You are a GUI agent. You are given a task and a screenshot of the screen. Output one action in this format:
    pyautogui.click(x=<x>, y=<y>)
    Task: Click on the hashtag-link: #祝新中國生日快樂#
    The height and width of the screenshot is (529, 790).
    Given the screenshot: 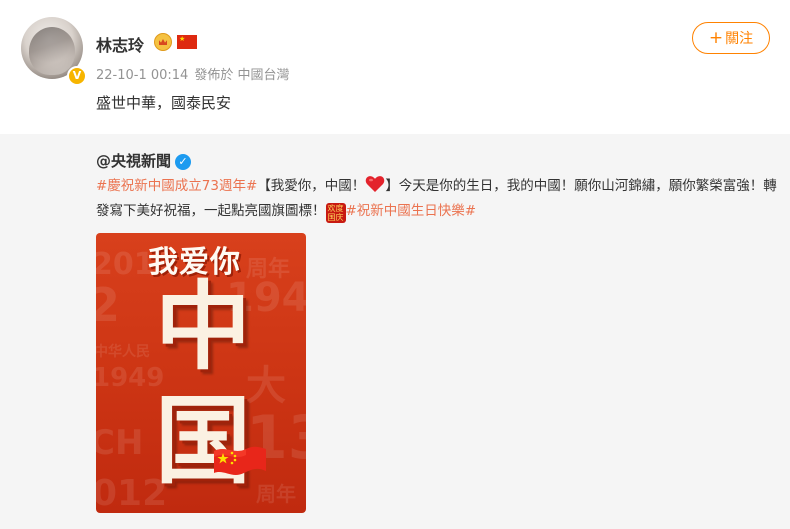 What is the action you would take?
    pyautogui.click(x=411, y=211)
    